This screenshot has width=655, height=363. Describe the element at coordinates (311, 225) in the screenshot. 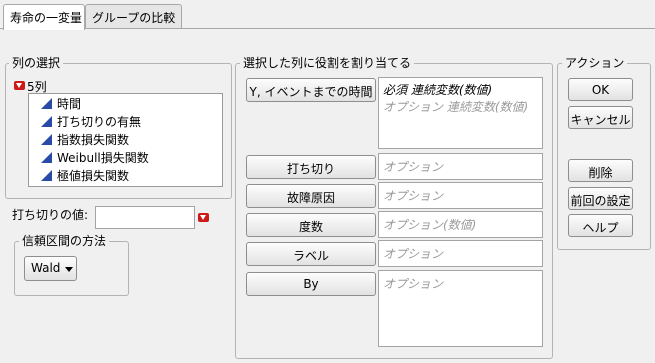

I see `role-frequency-button: 度数` at that location.